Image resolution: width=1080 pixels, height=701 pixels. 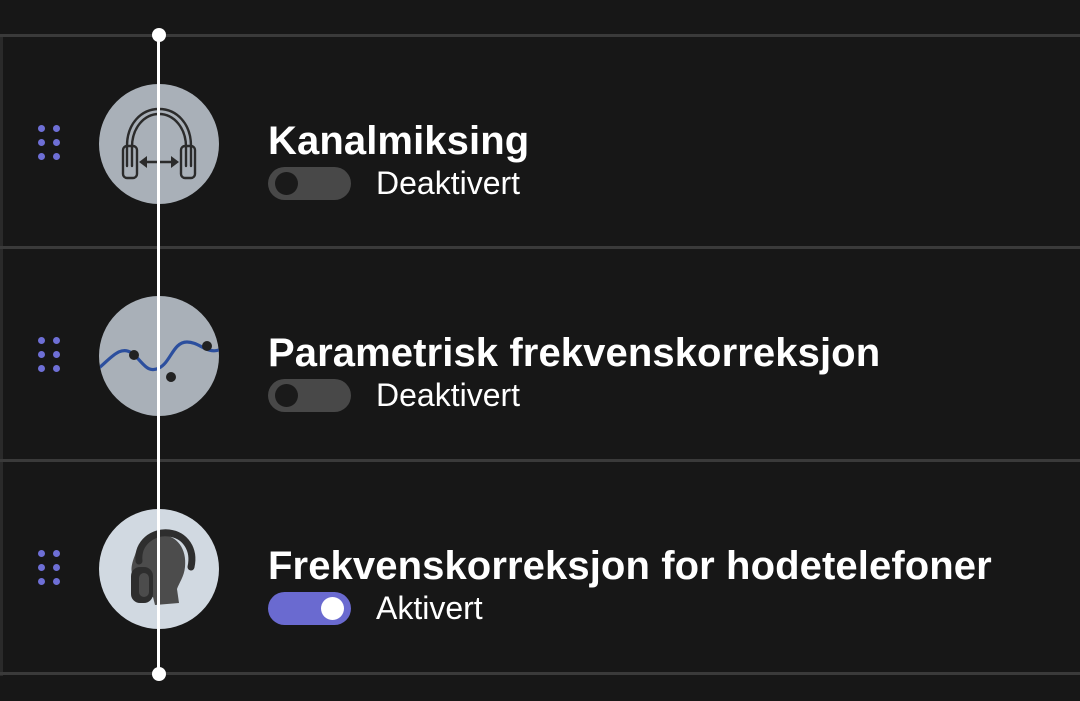 What do you see at coordinates (630, 566) in the screenshot?
I see `effect-title: Frekvenskorreksjon for hodetelefoner` at bounding box center [630, 566].